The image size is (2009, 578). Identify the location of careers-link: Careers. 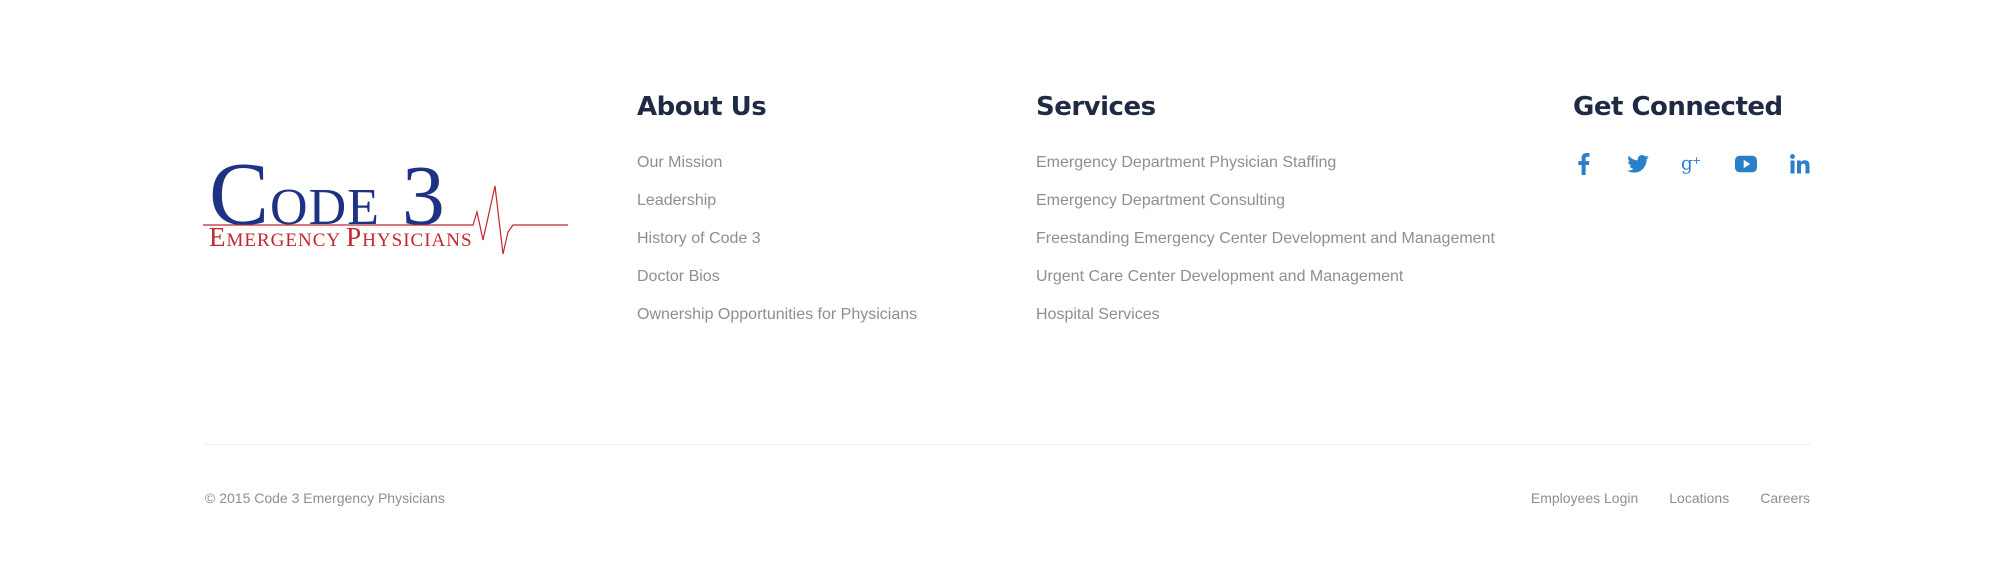
(1785, 498).